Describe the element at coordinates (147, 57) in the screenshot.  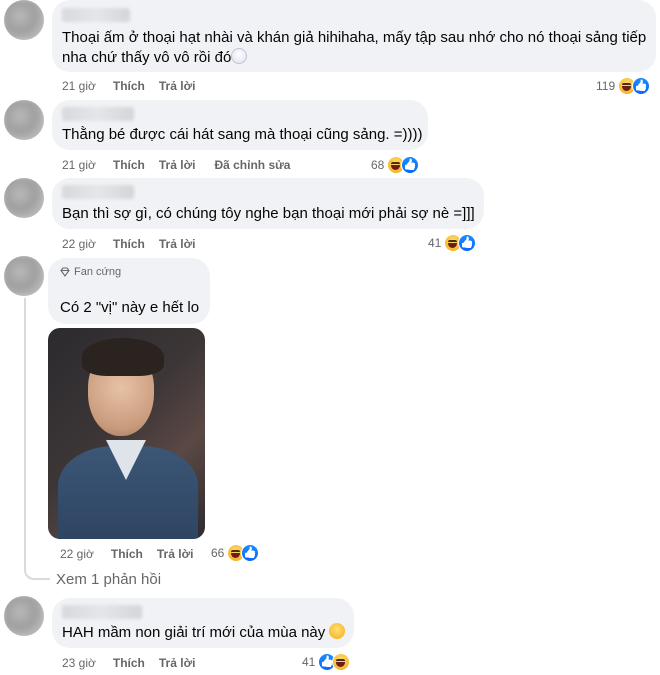
I see `comment-text: nha chứ thấy vô vô rồi đó` at that location.